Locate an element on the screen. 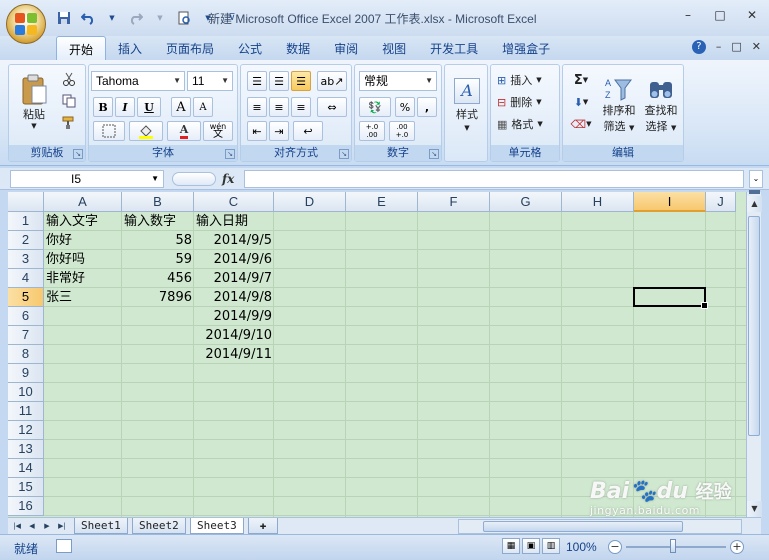 This screenshot has height=560, width=769. merge-center-icon: ⇔ is located at coordinates (332, 107).